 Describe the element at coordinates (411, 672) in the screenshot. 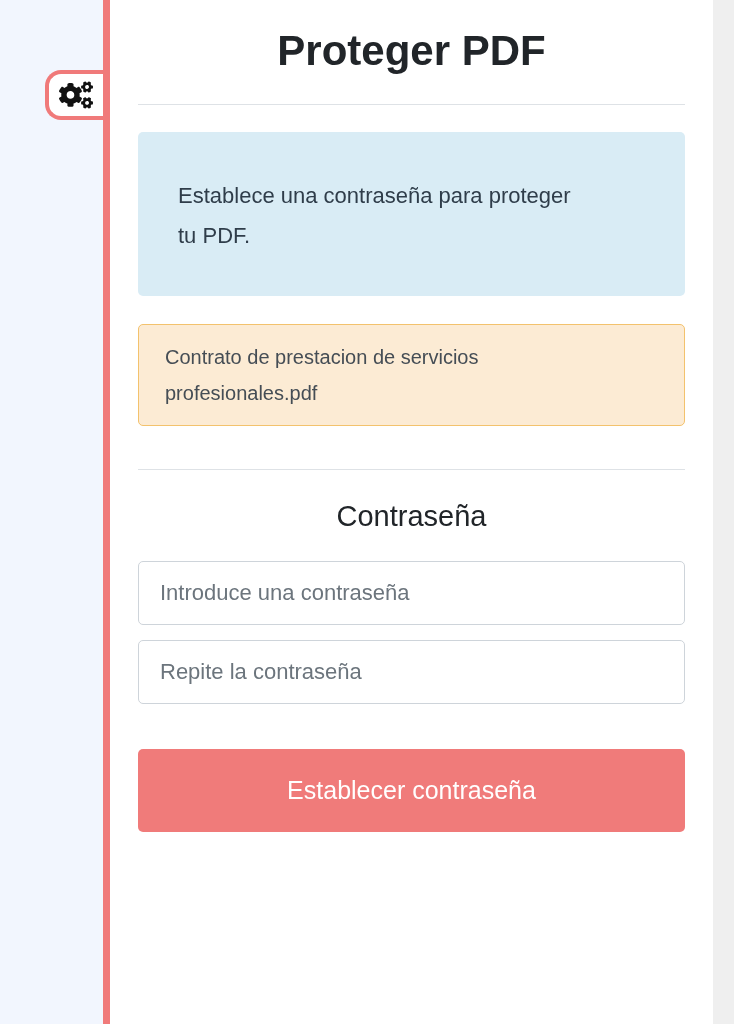

I see `password-field: Repite la contraseña` at that location.